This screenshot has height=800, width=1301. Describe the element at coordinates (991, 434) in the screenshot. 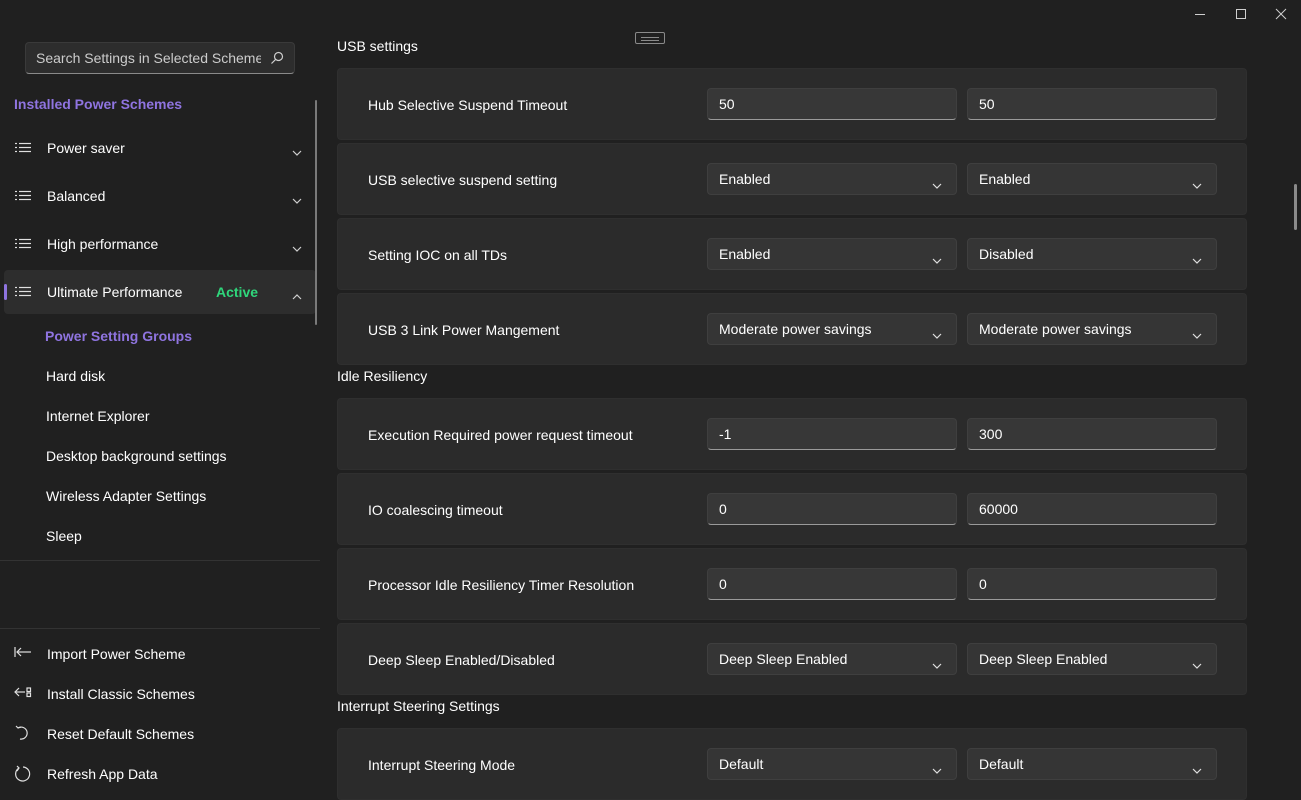

I see `field-value: 300` at that location.